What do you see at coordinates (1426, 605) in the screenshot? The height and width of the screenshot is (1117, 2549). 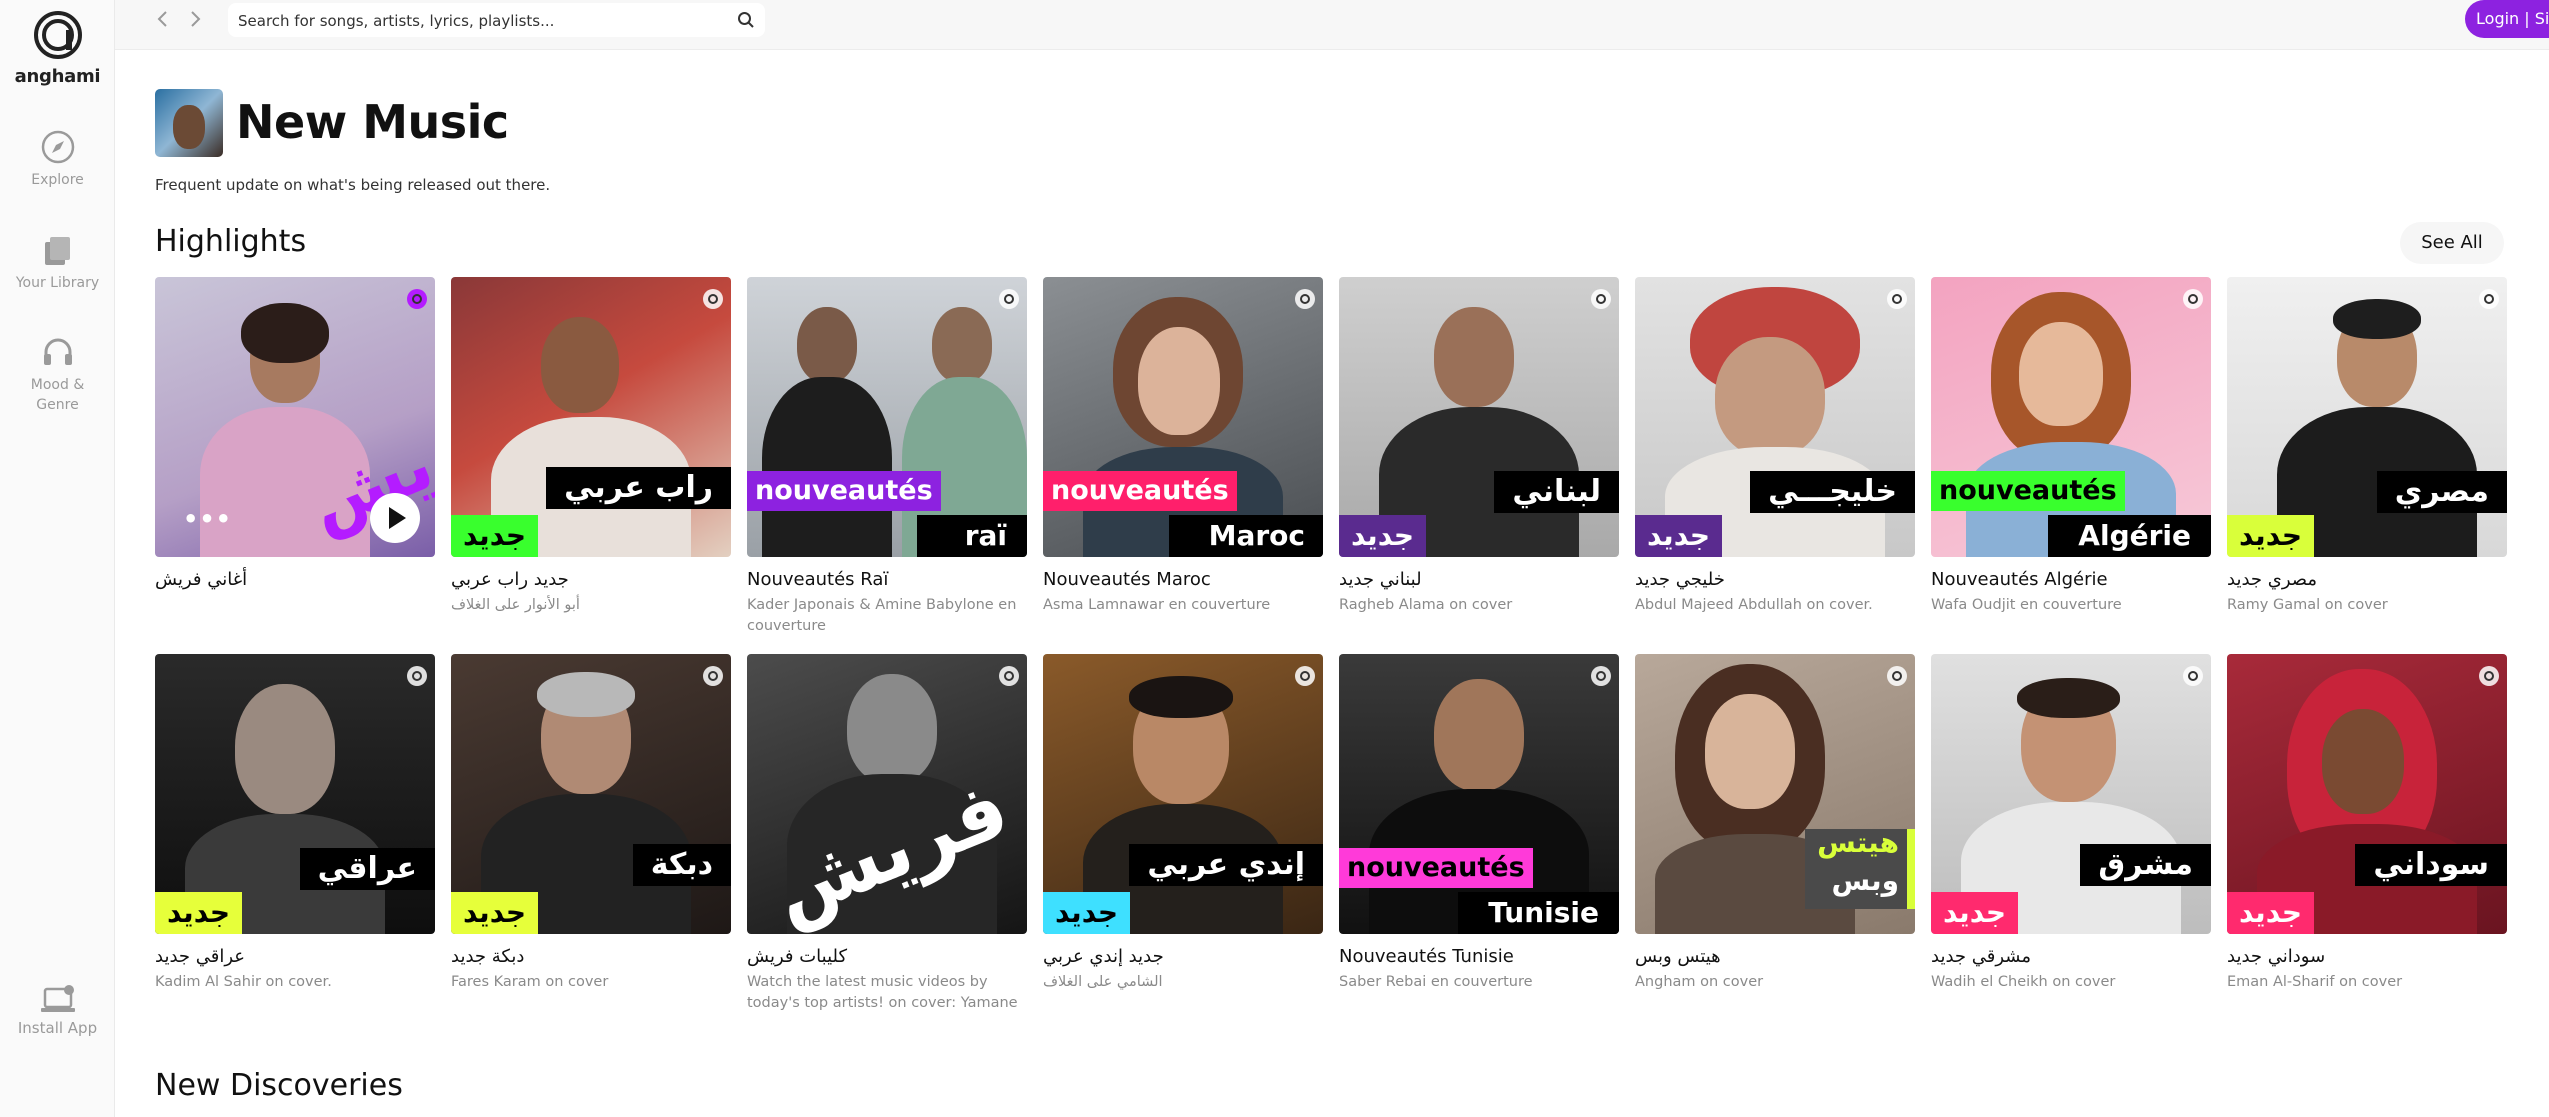 I see `card-subtitle: Ragheb Alama on cover` at bounding box center [1426, 605].